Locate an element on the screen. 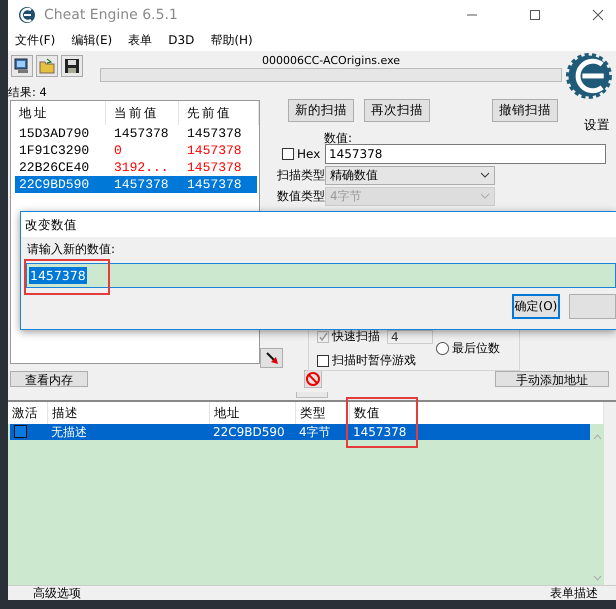 The width and height of the screenshot is (616, 609). new-scan-button: 新的扫描 is located at coordinates (321, 110).